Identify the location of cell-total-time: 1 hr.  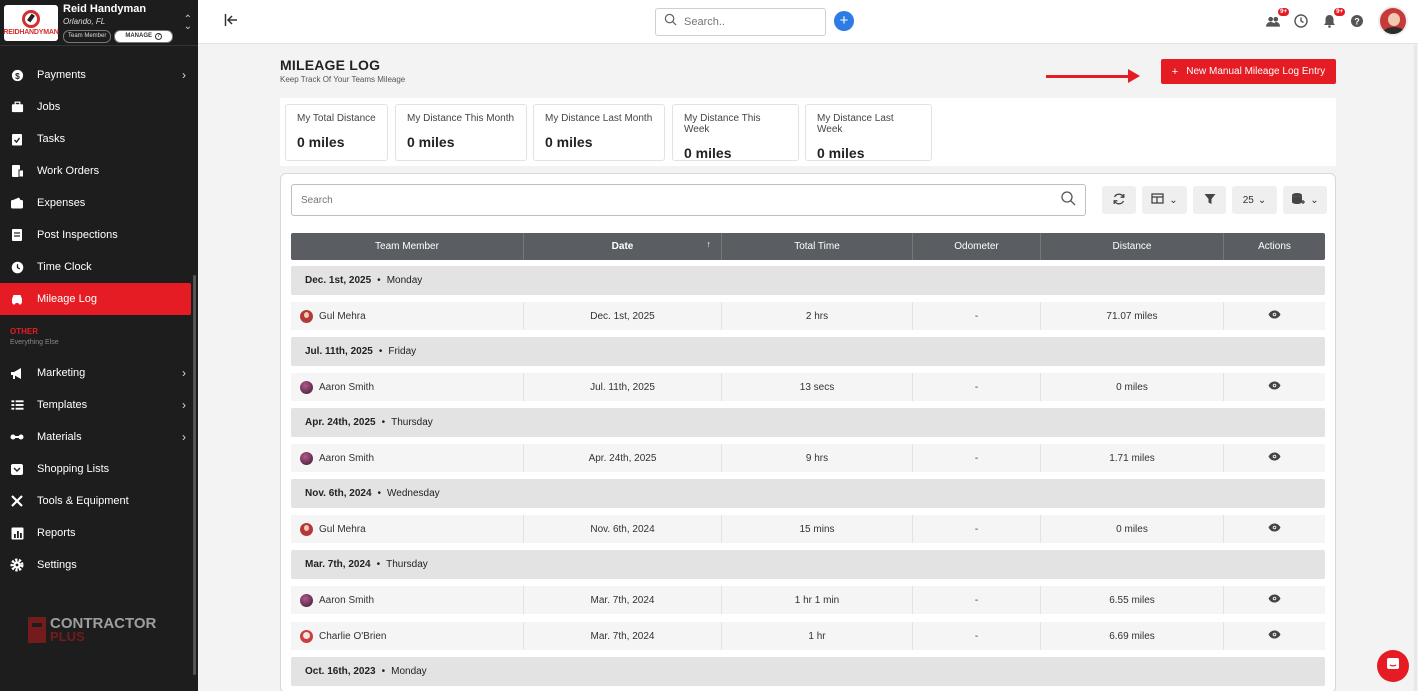
(817, 636).